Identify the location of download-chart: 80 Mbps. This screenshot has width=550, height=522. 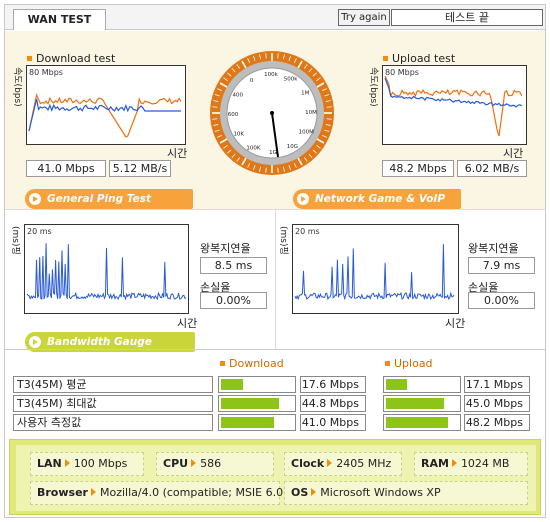
(106, 105).